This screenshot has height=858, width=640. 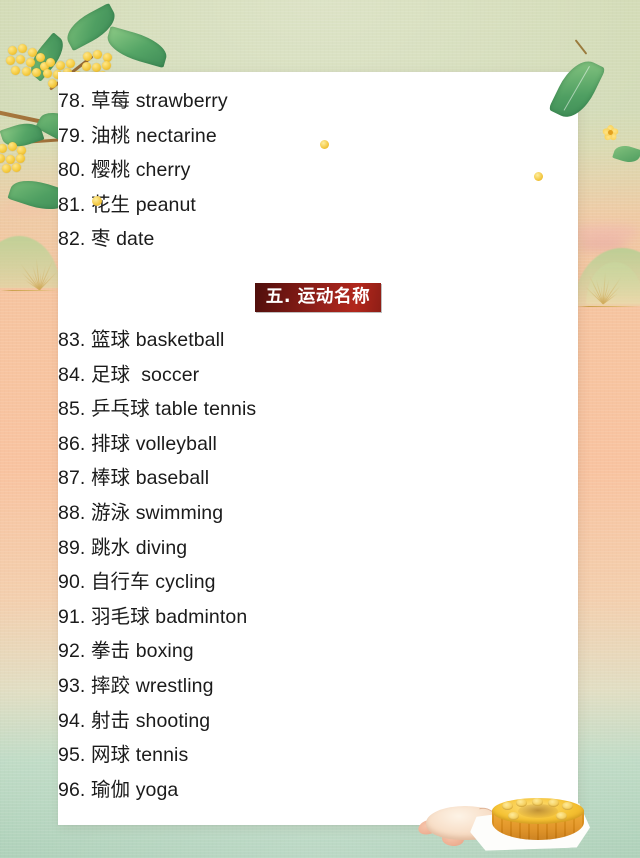 I want to click on item-chinese: 棒球, so click(x=110, y=478).